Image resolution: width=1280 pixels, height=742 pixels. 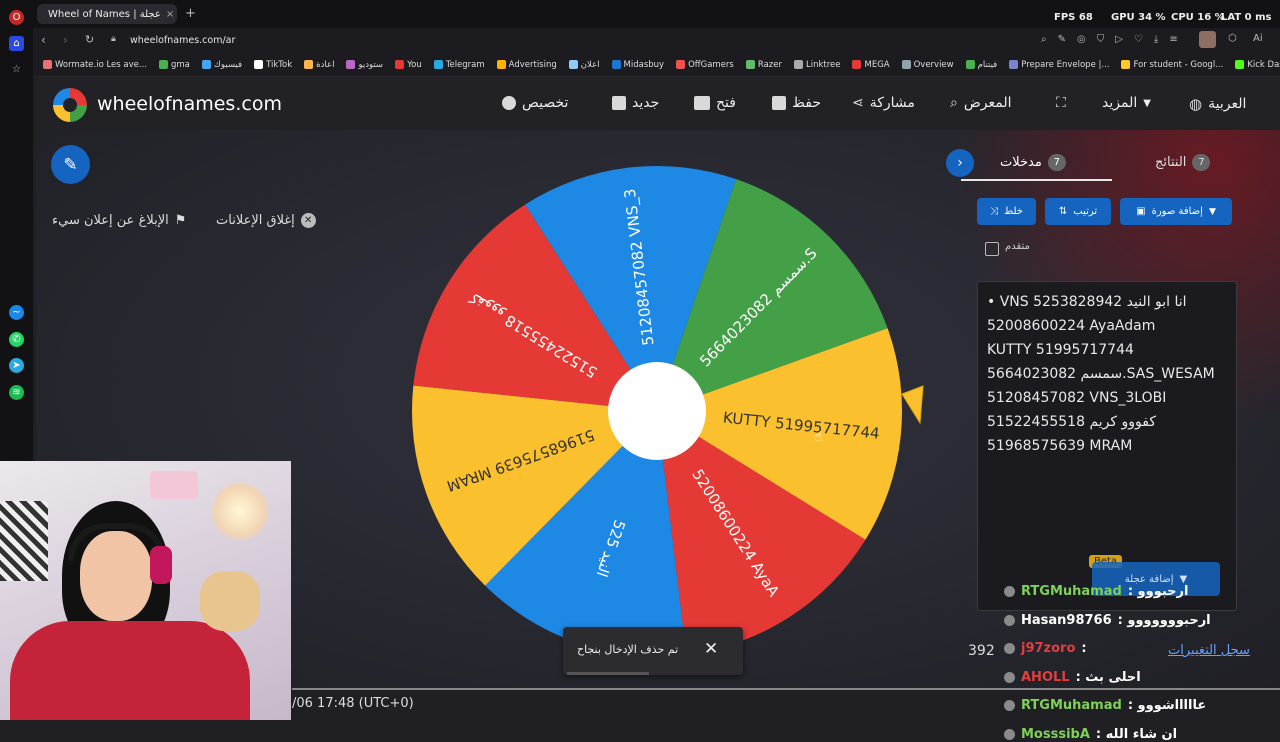 What do you see at coordinates (119, 220) in the screenshot?
I see `report-ad-link: الإبلاغ عن إعلان سيء ⚑` at bounding box center [119, 220].